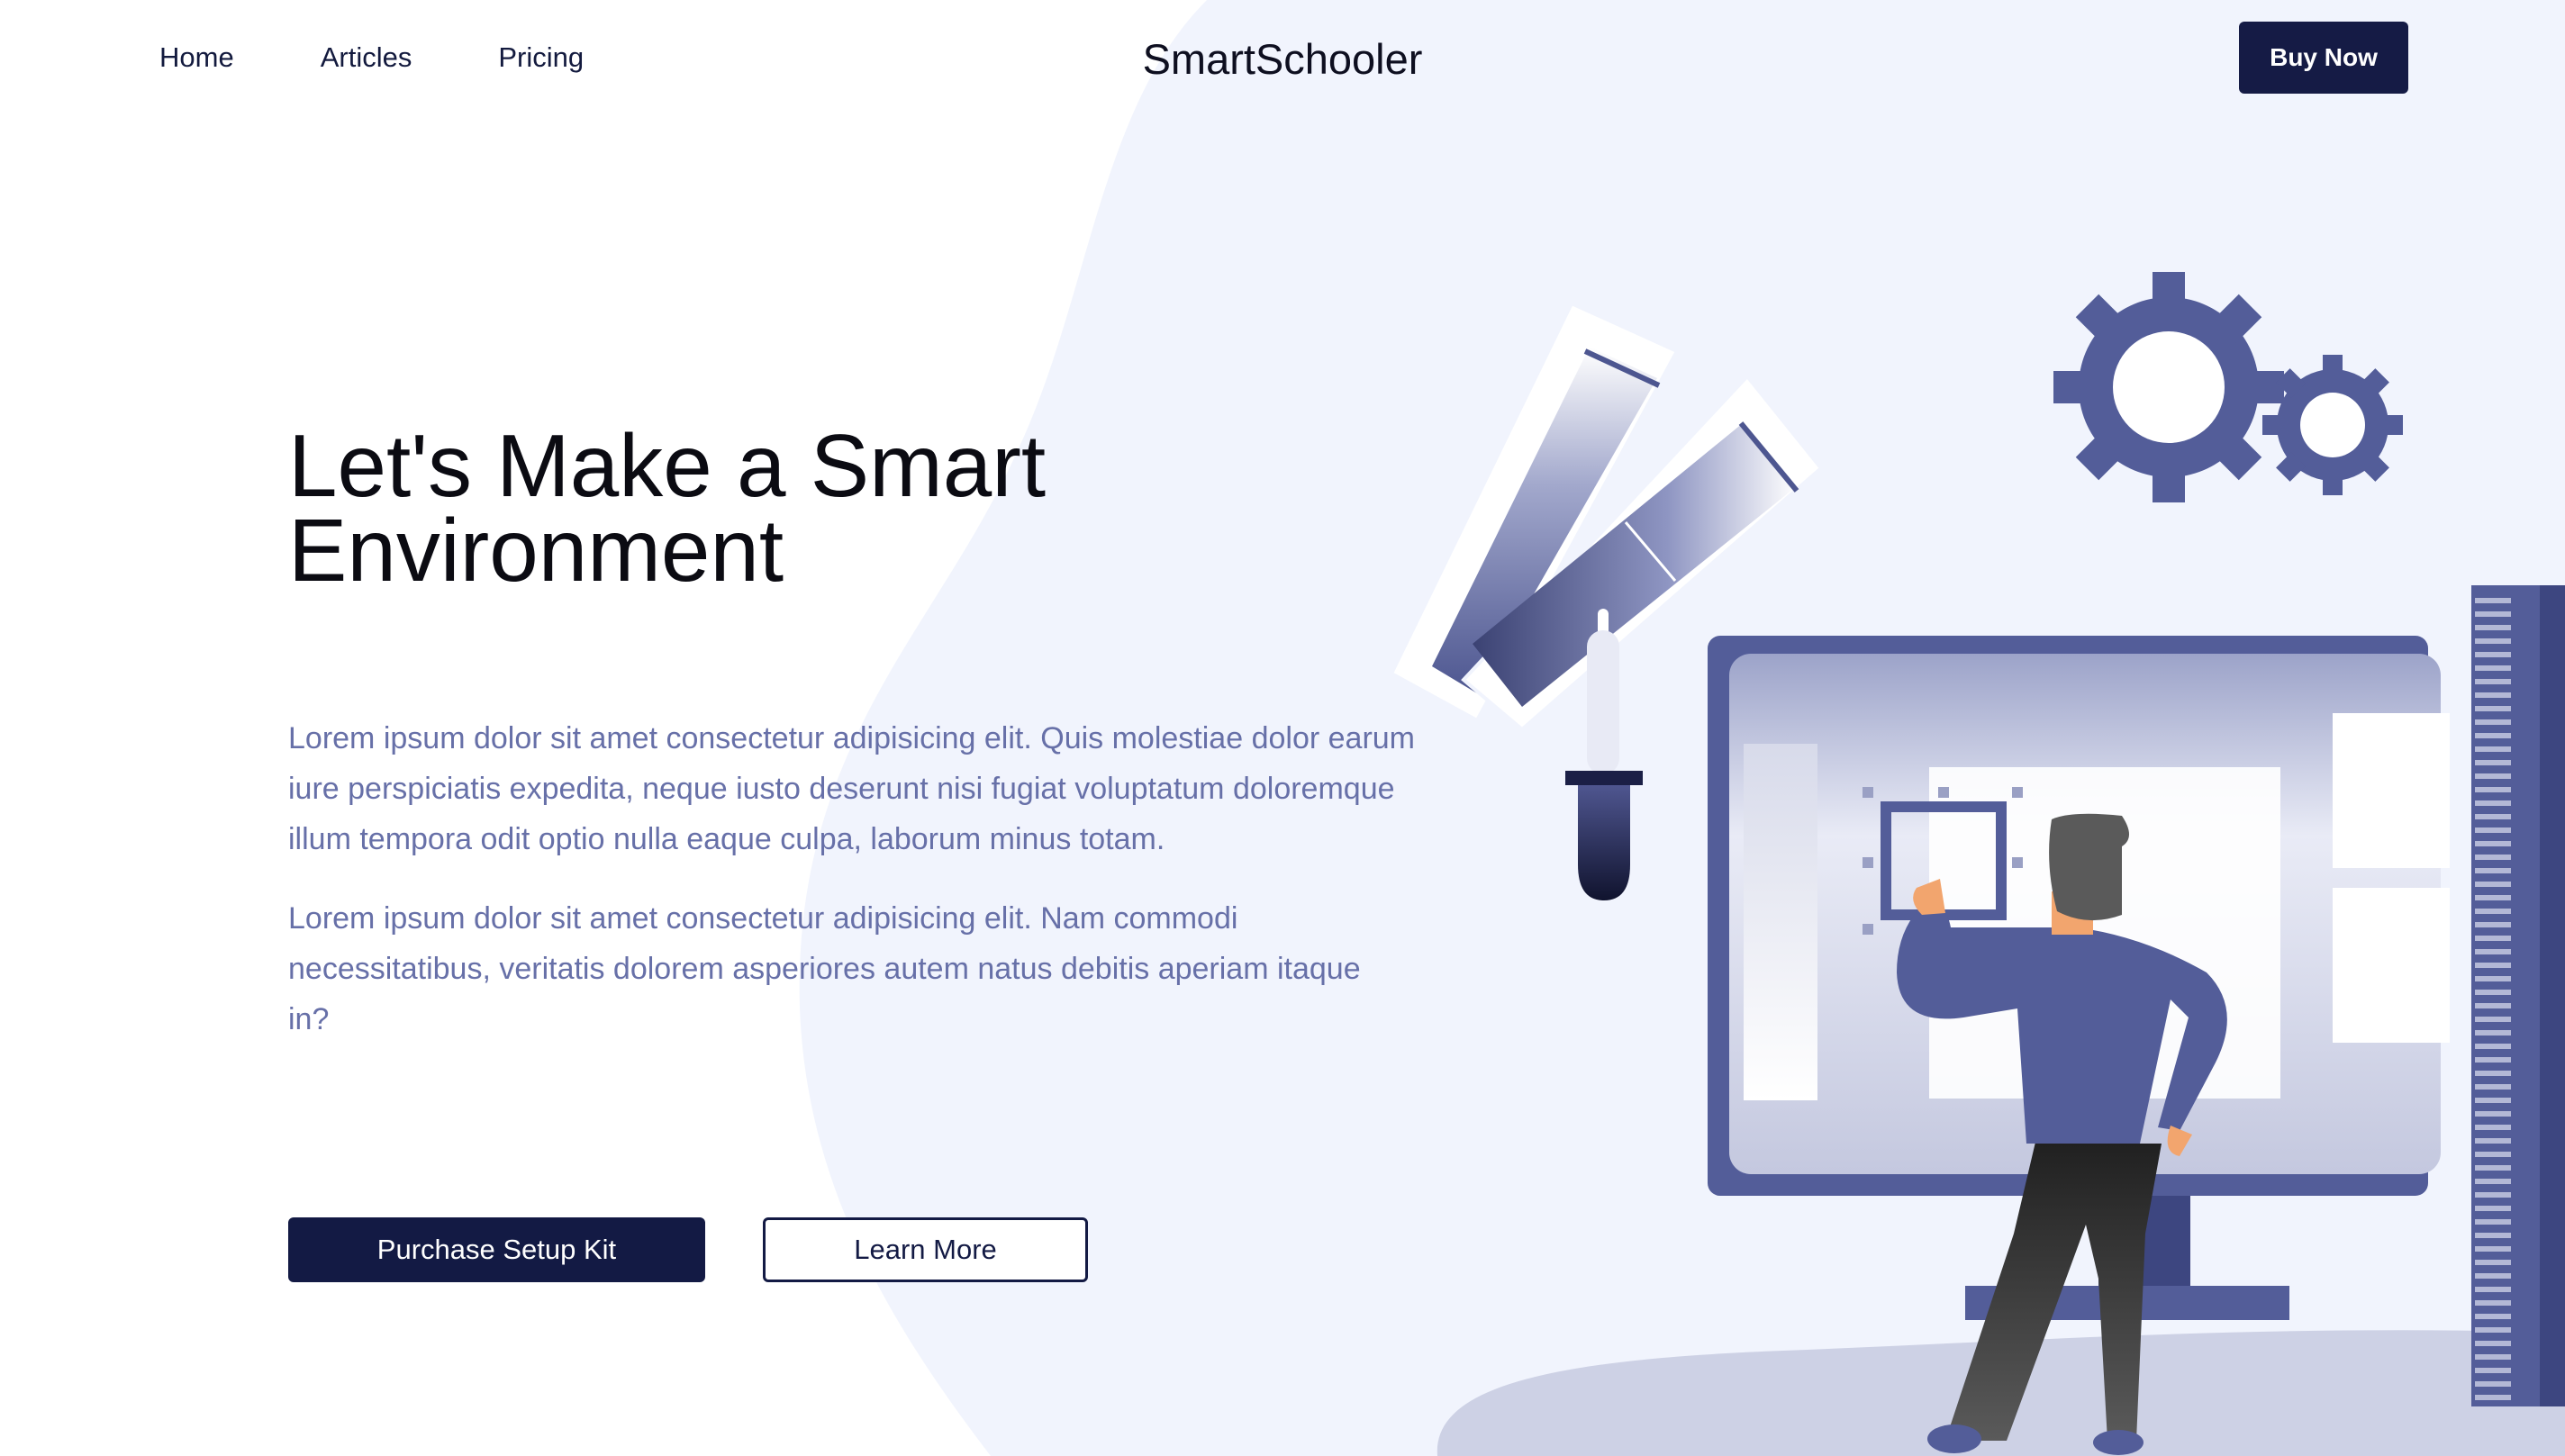 The width and height of the screenshot is (2565, 1456). Describe the element at coordinates (496, 1250) in the screenshot. I see `purchase-setup-kit-button: Purchase Setup Kit` at that location.